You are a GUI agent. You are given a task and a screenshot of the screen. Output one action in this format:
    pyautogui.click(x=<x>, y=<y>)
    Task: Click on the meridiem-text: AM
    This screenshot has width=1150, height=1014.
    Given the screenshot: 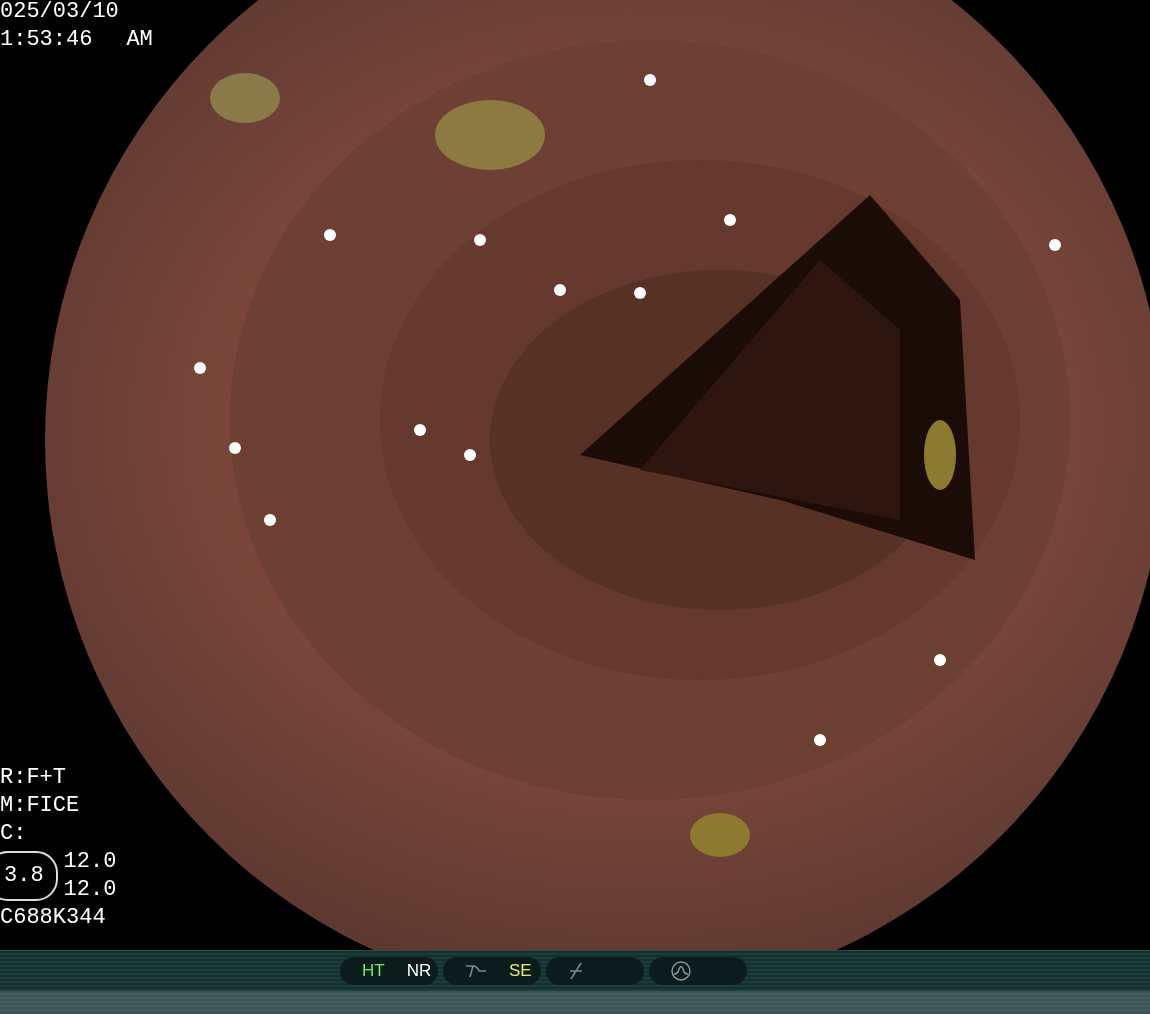 What is the action you would take?
    pyautogui.click(x=139, y=40)
    